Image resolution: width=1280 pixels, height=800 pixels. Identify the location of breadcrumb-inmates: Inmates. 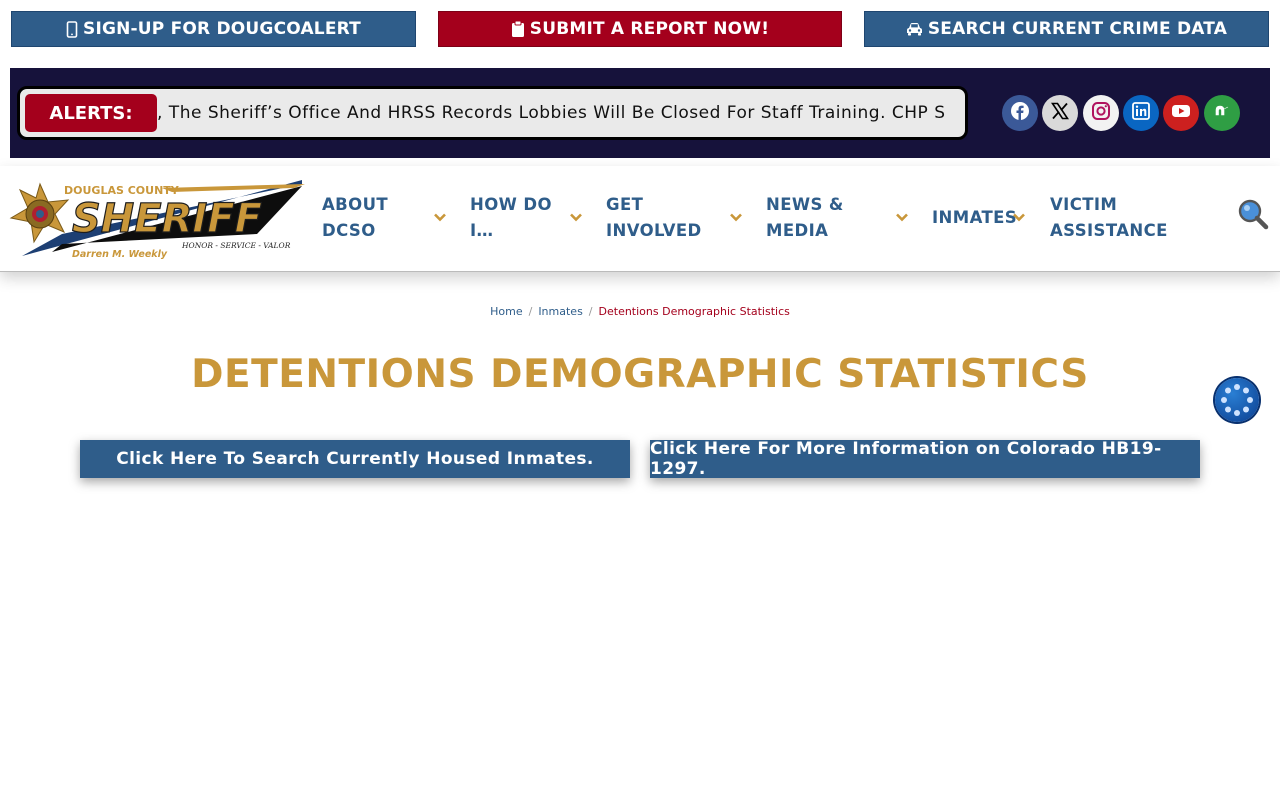
(560, 311).